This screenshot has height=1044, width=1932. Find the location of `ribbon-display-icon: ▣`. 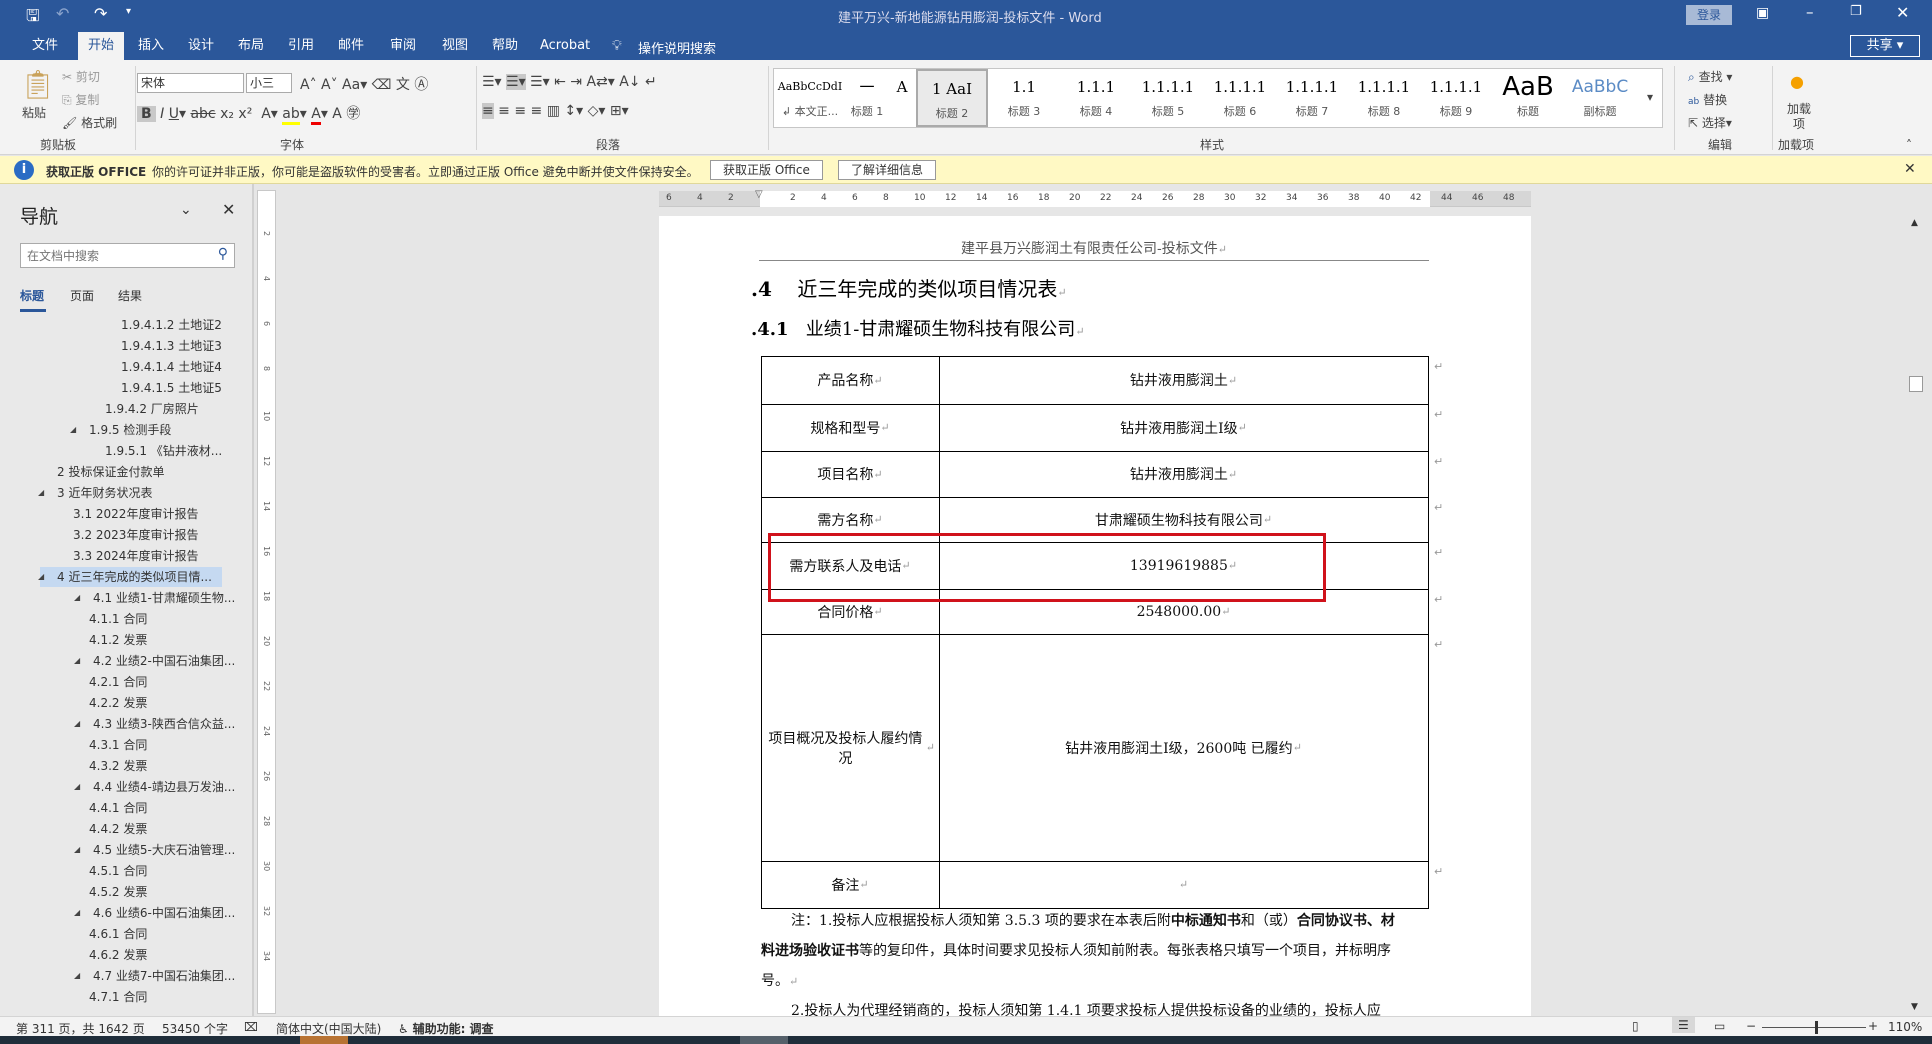

ribbon-display-icon: ▣ is located at coordinates (1762, 13).